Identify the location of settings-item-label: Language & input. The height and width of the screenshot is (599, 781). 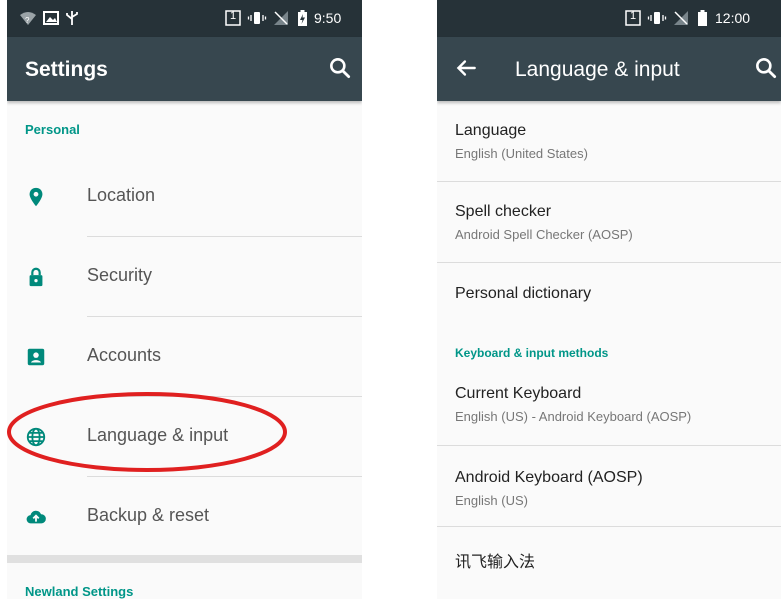
(158, 435).